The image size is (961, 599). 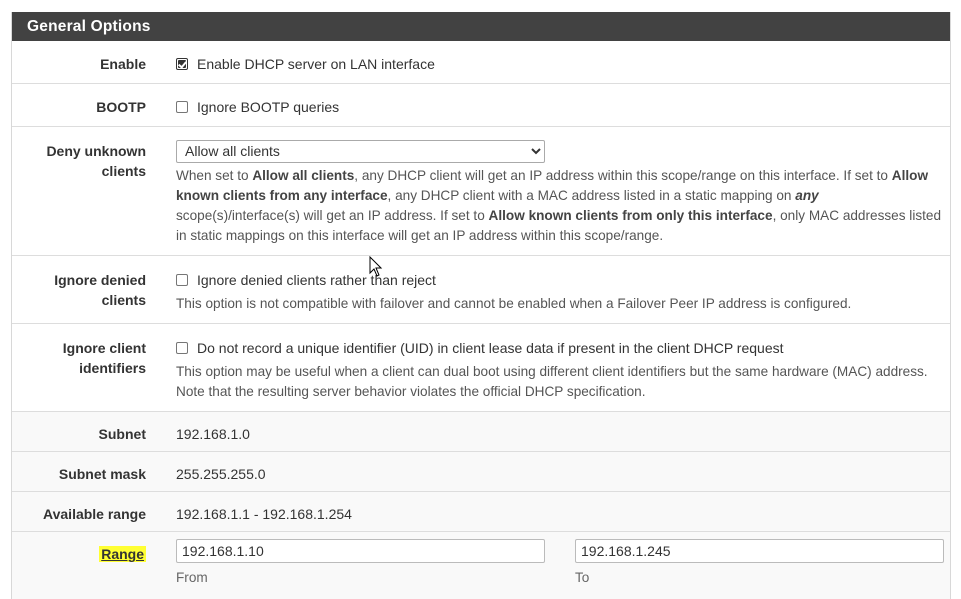 What do you see at coordinates (316, 64) in the screenshot?
I see `enable-checkbox-label: Enable DHCP server on LAN interface` at bounding box center [316, 64].